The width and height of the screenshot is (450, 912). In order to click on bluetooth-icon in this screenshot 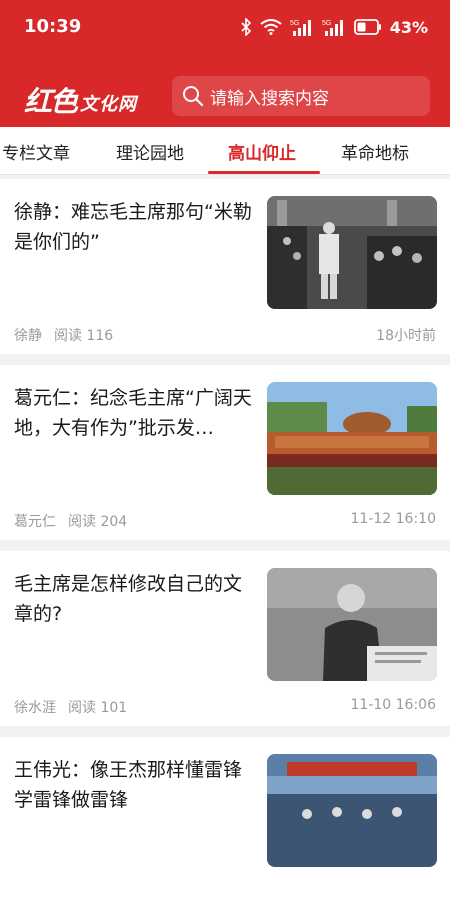, I will do `click(246, 27)`.